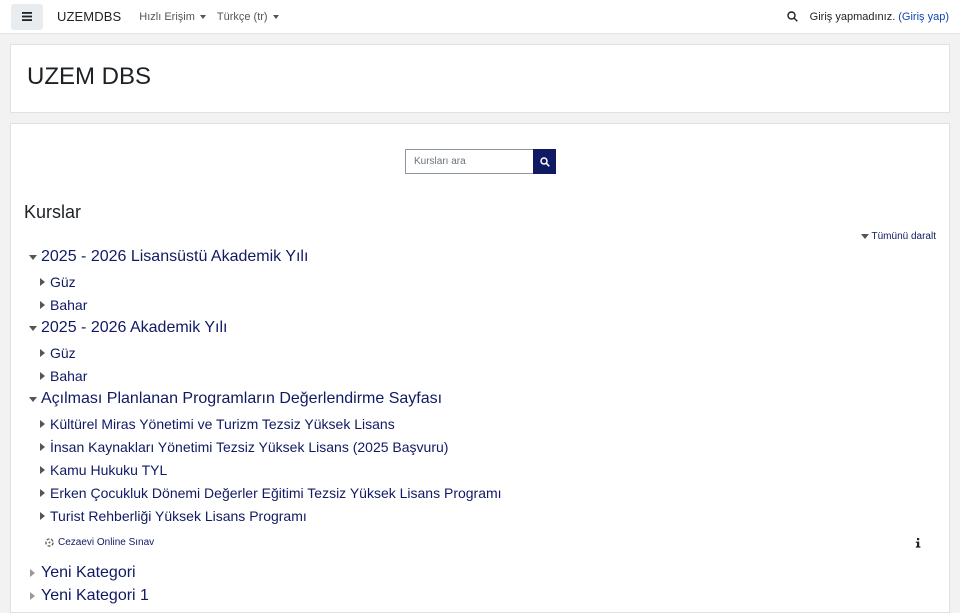 This screenshot has height=613, width=960. Describe the element at coordinates (49, 542) in the screenshot. I see `course-icon` at that location.